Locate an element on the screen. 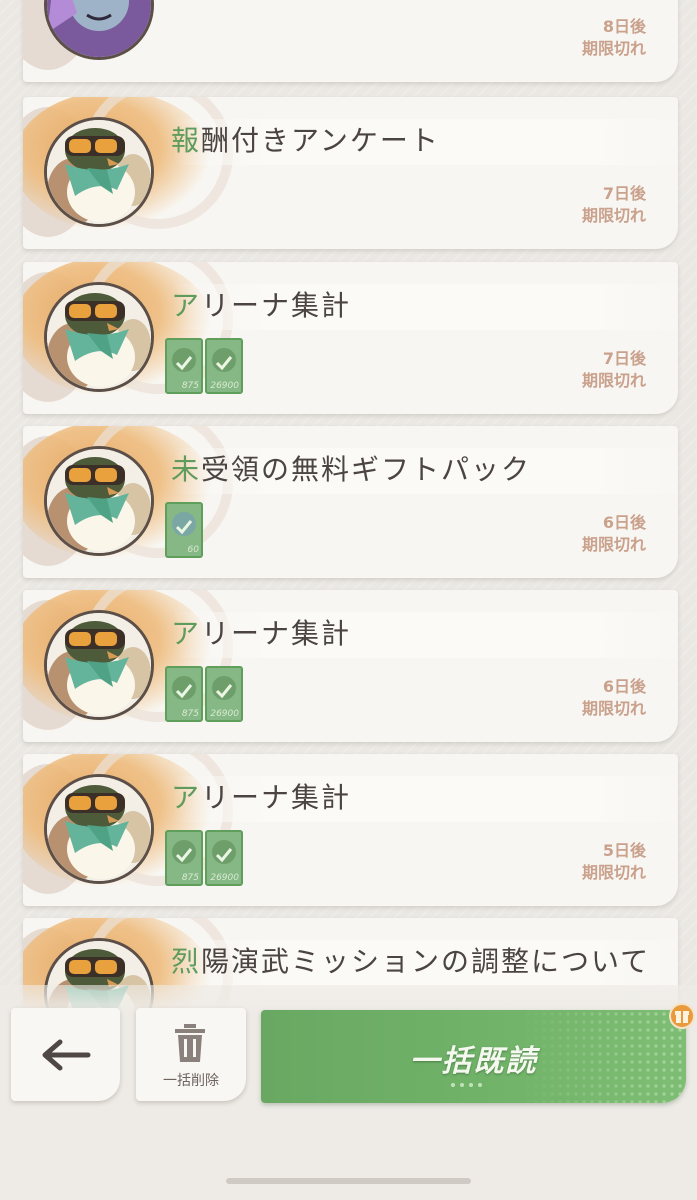  mail-card: アリーナ集計 875 26900 5日後 期限切れ is located at coordinates (350, 830).